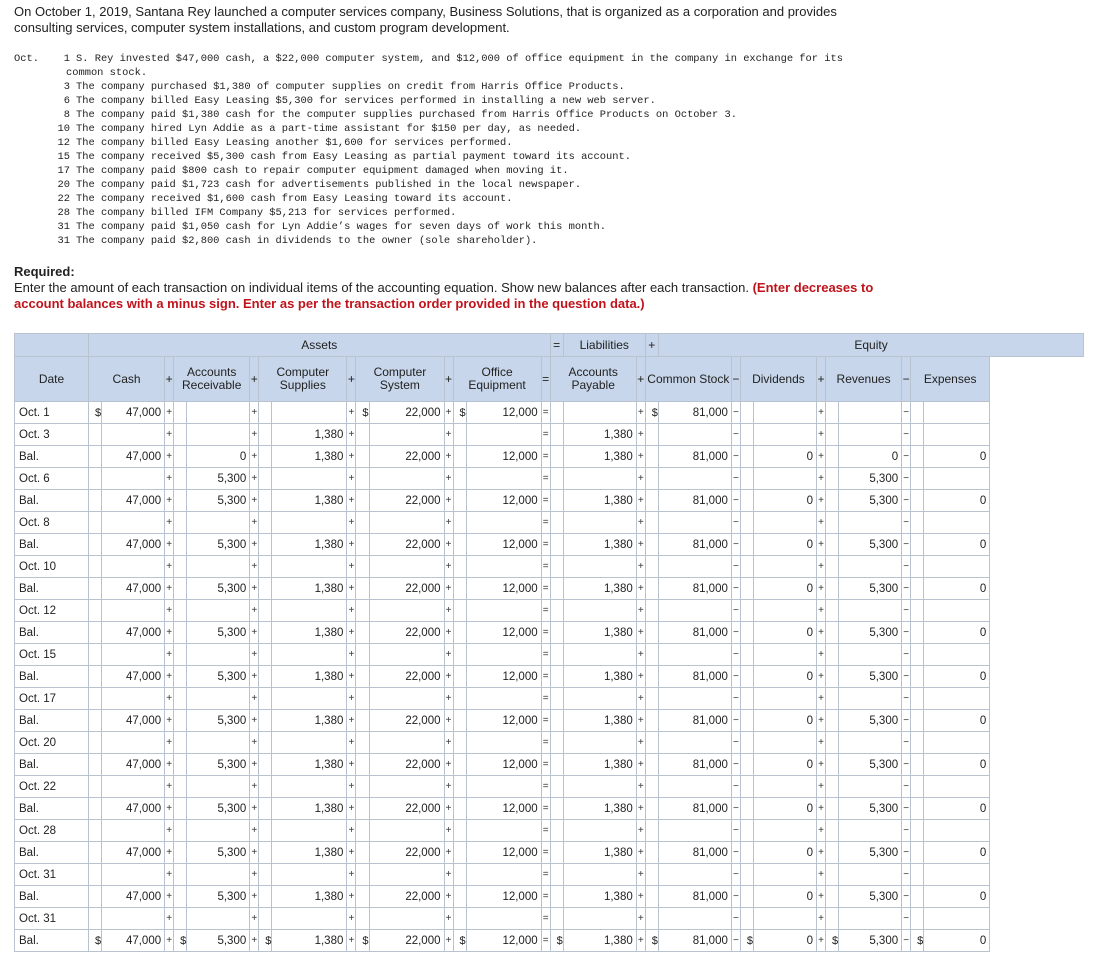 This screenshot has width=1105, height=967. I want to click on cell-revenues: 5,300, so click(870, 478).